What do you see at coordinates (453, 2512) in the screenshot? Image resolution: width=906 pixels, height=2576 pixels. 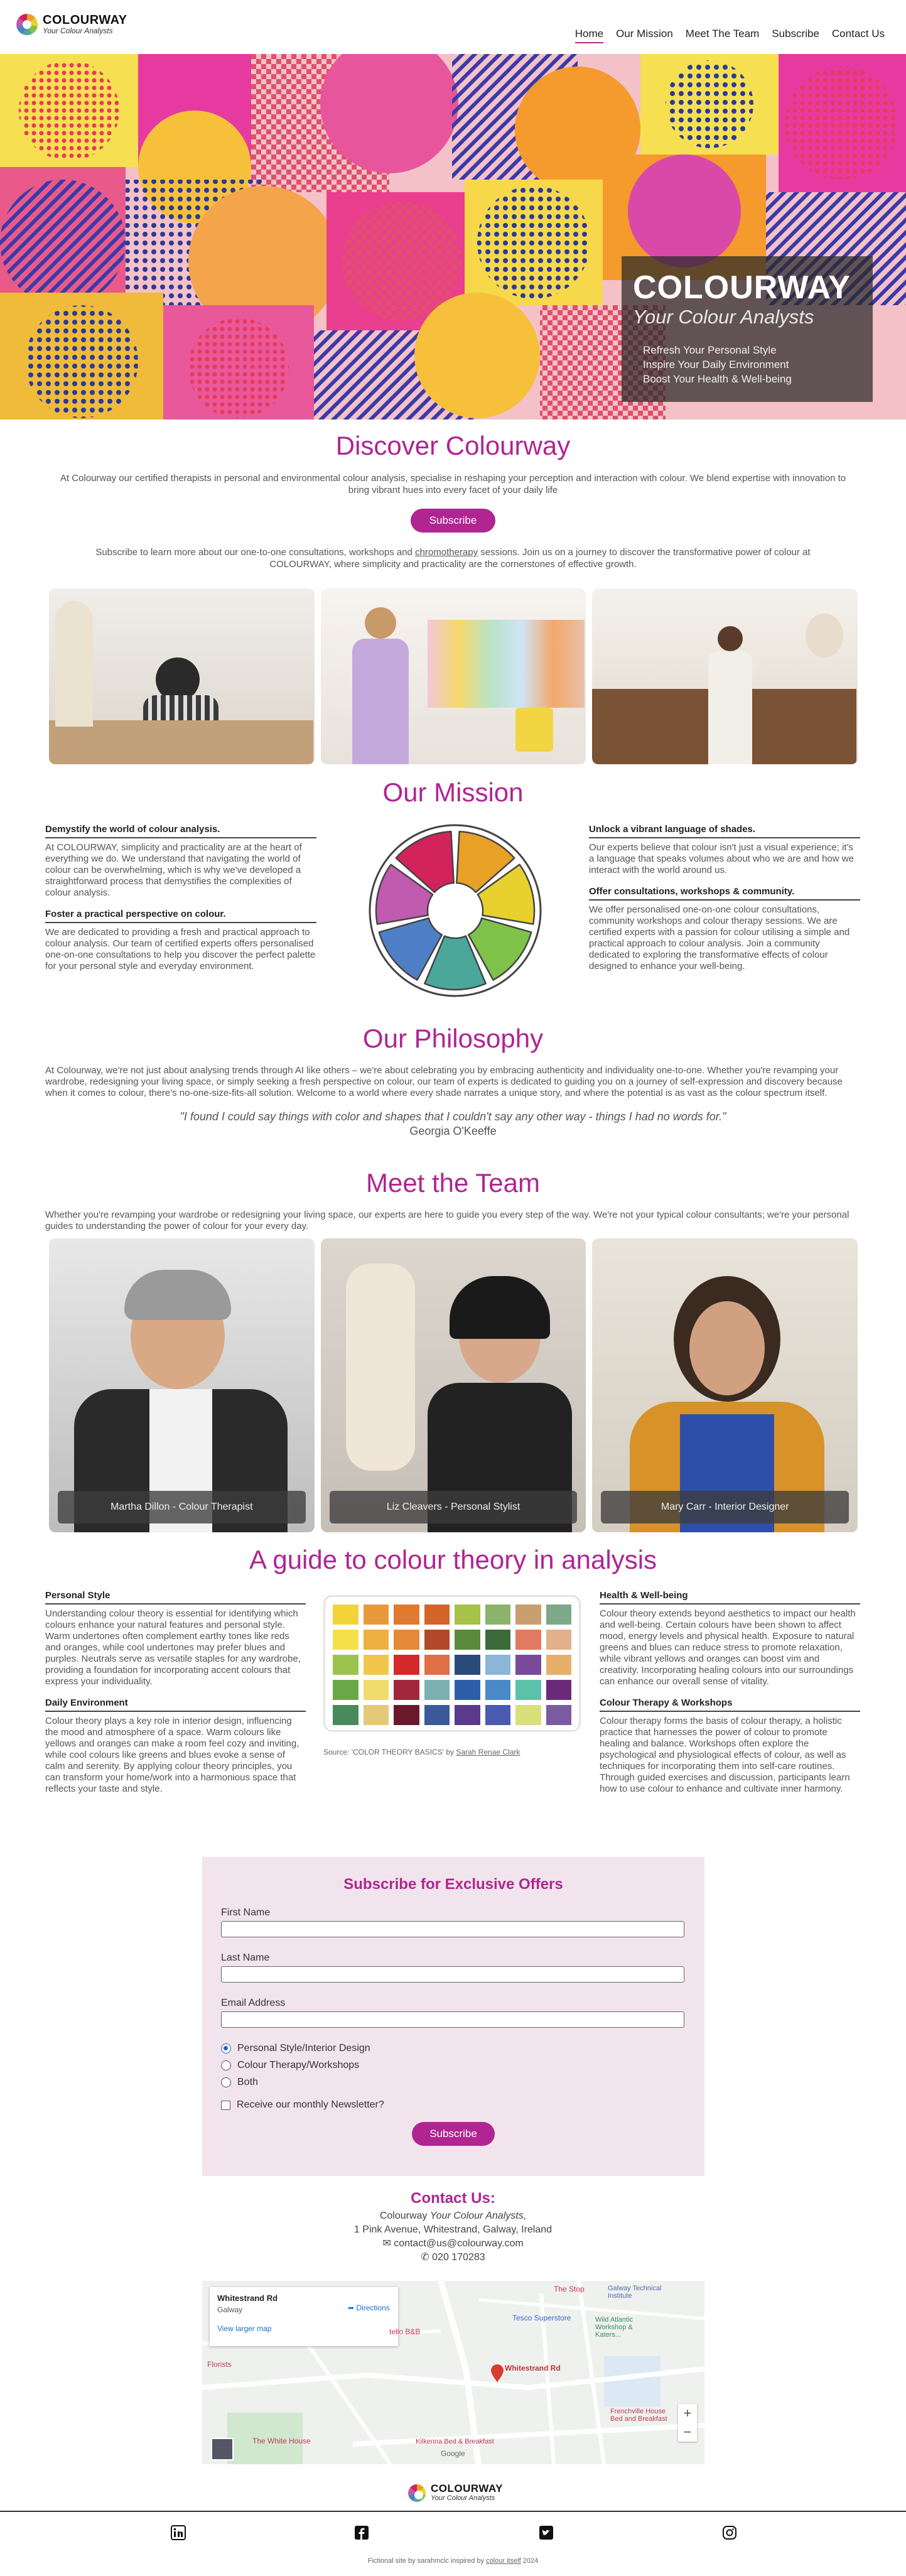 I see `footer-divider` at bounding box center [453, 2512].